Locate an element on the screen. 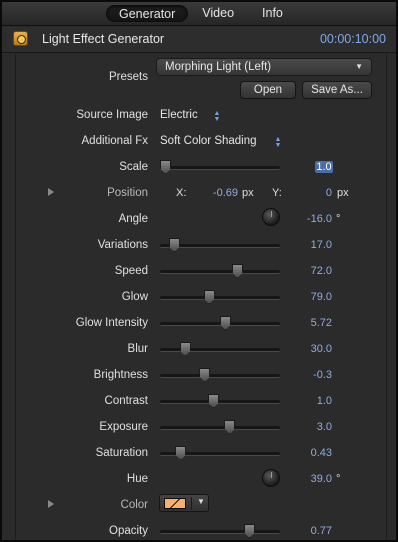 This screenshot has width=398, height=542. presets-label: Presets is located at coordinates (128, 77).